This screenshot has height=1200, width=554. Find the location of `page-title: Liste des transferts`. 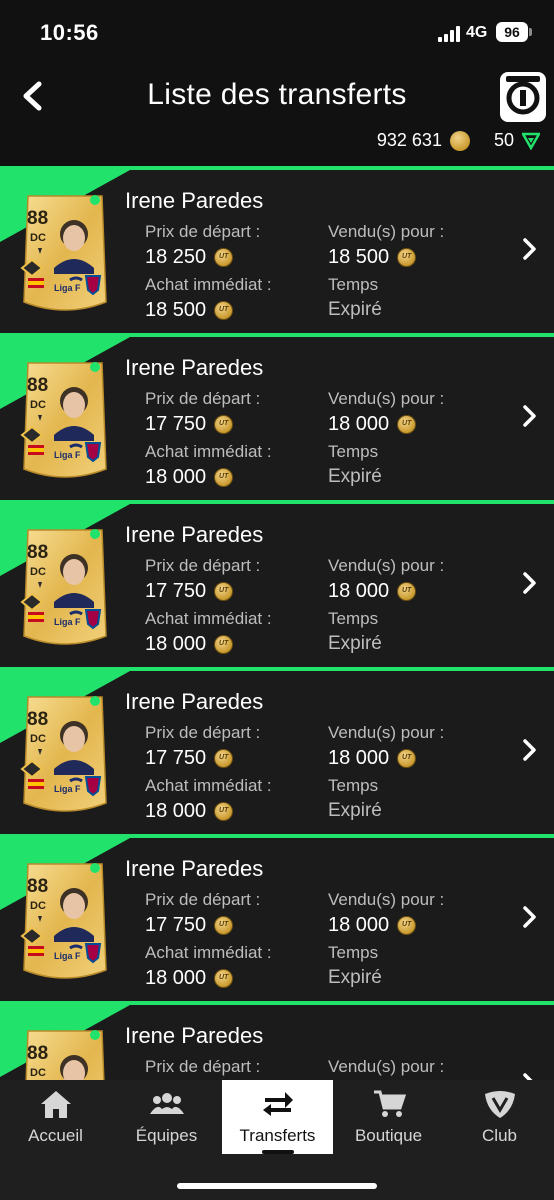

page-title: Liste des transferts is located at coordinates (277, 94).